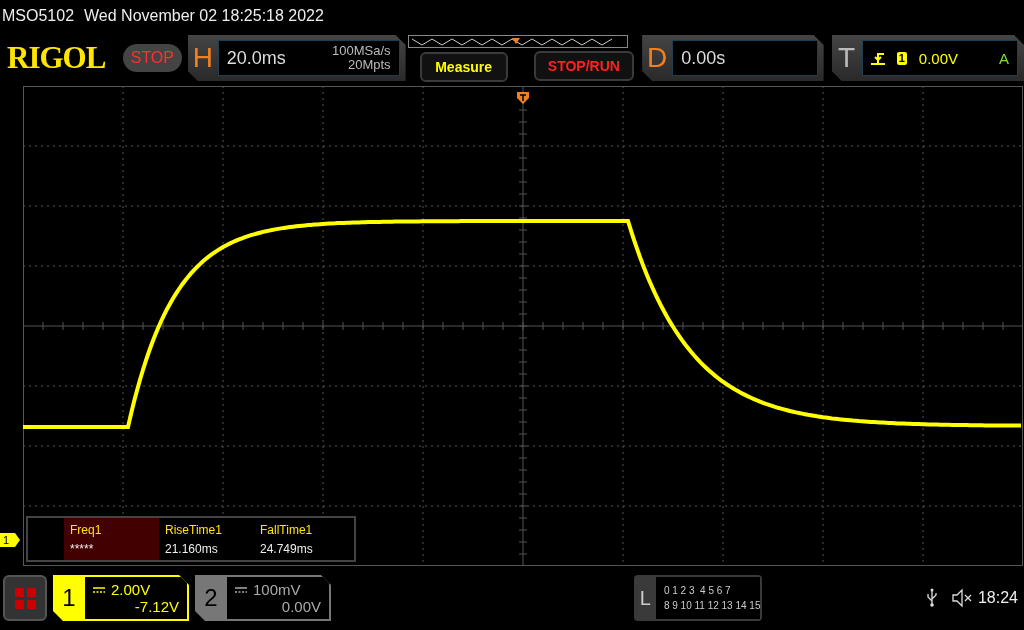  Describe the element at coordinates (10, 540) in the screenshot. I see `channel-marker: 1` at that location.